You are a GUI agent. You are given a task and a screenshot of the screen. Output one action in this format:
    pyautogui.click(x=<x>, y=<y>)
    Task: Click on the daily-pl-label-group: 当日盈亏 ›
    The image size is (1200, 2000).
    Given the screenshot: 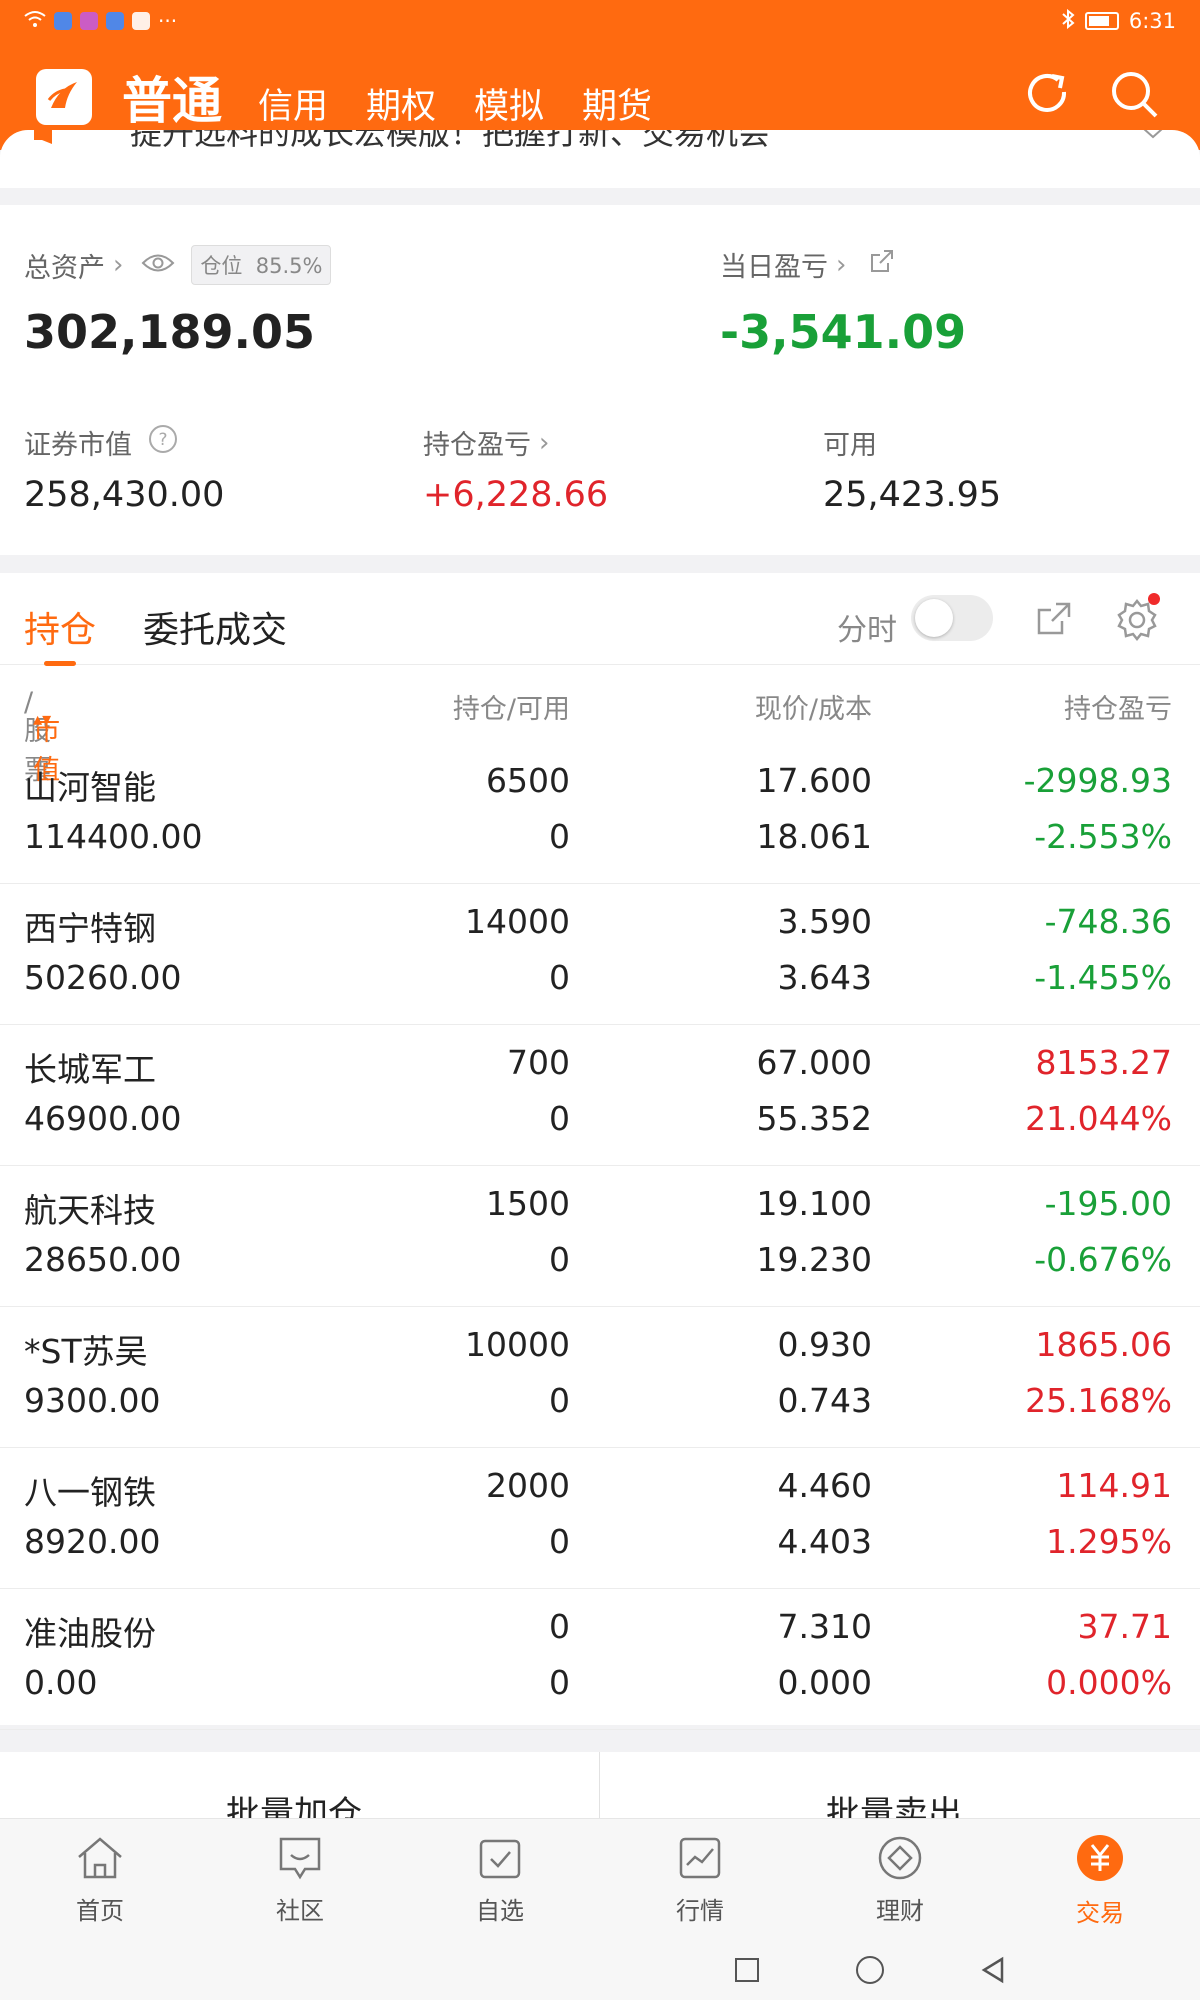 What is the action you would take?
    pyautogui.click(x=808, y=264)
    